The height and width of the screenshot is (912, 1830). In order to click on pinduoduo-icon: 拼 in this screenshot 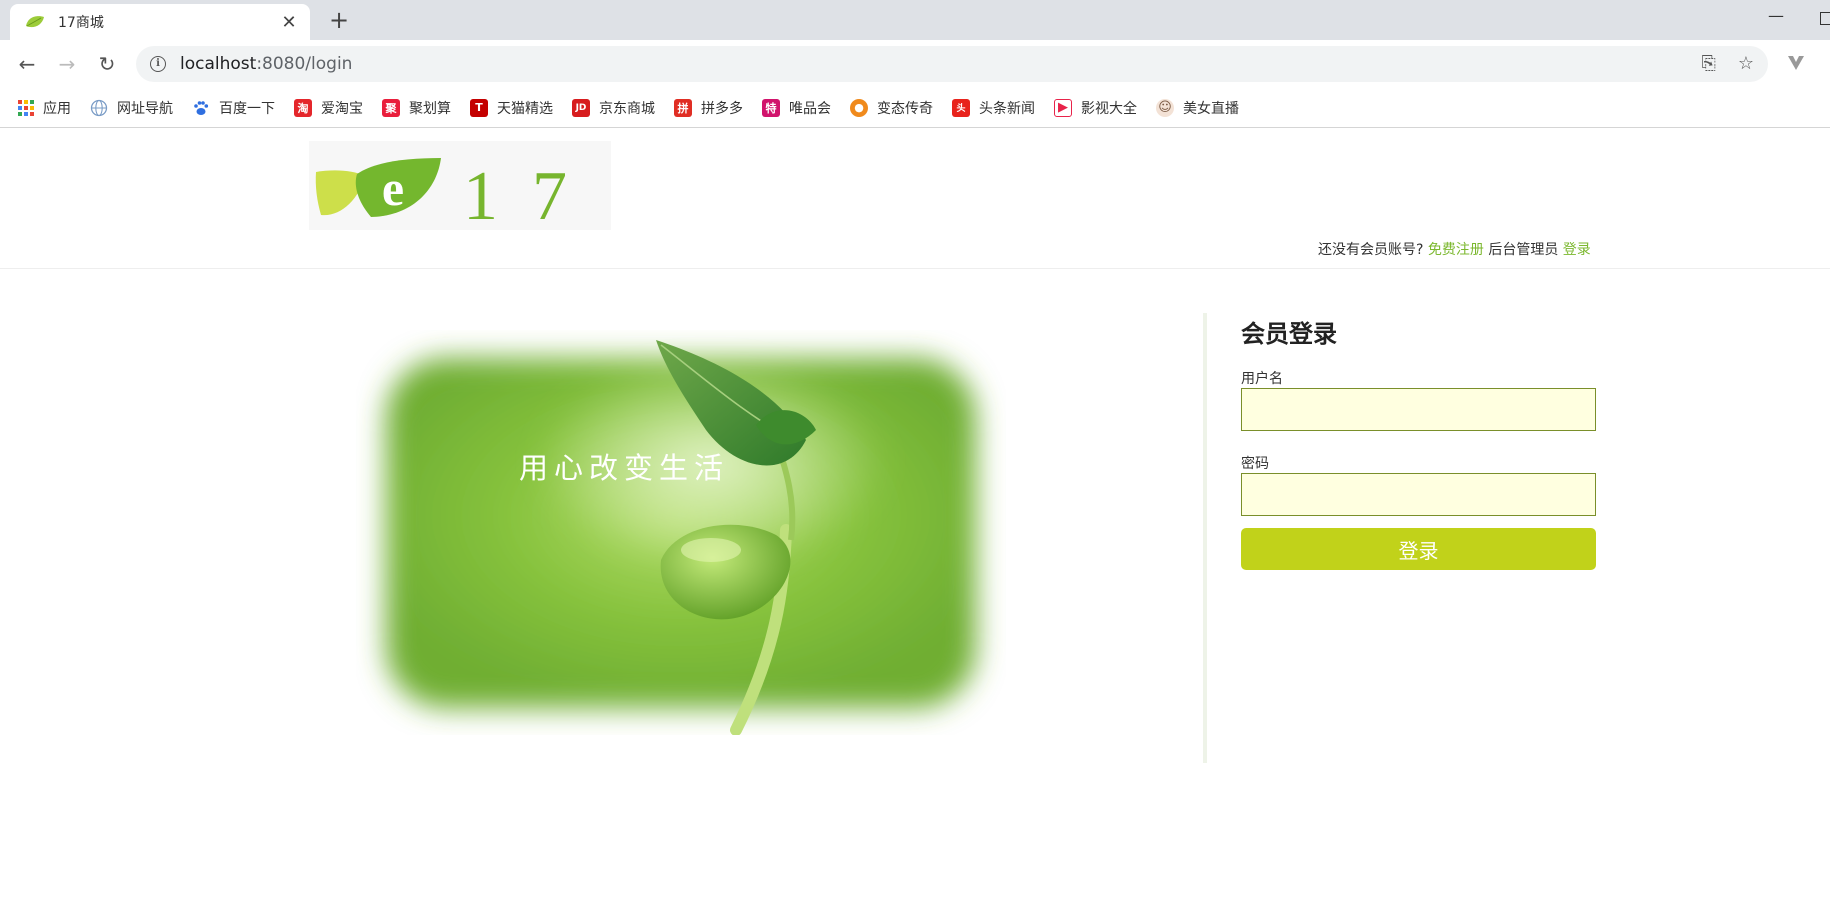, I will do `click(683, 107)`.